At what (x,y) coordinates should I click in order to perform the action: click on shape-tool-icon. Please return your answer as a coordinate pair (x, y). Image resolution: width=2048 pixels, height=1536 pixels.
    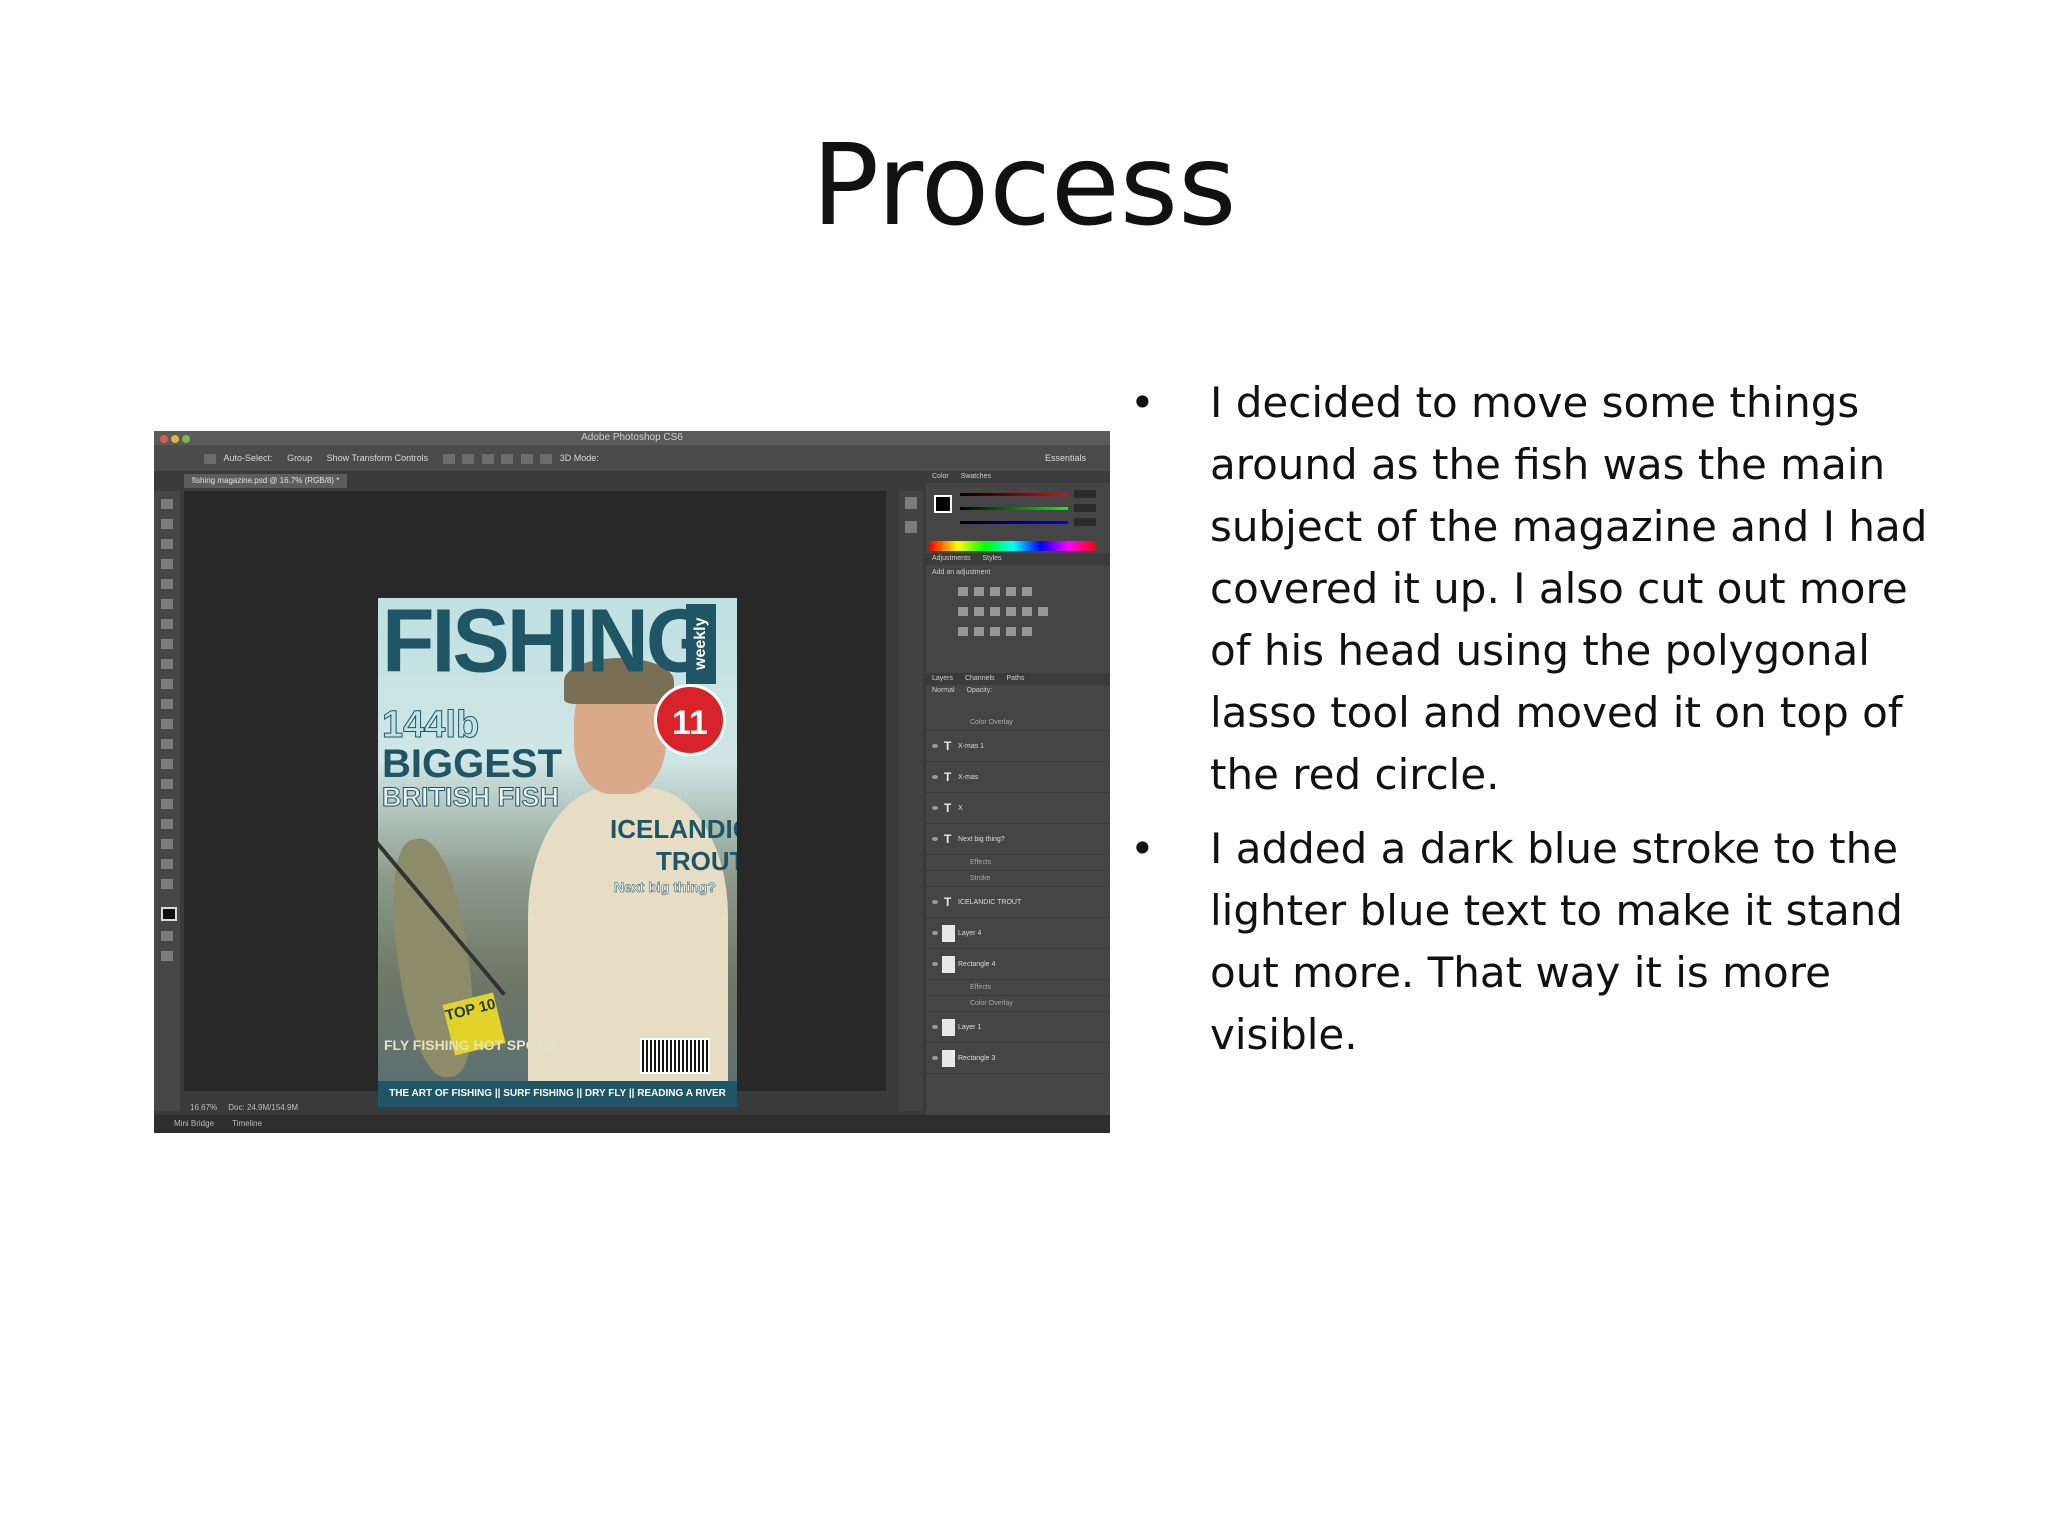
    Looking at the image, I should click on (167, 844).